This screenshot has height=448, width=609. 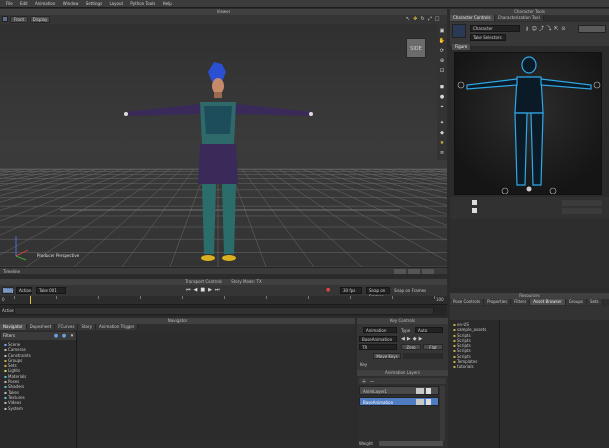 I want to click on view-cube: SIDE, so click(x=416, y=48).